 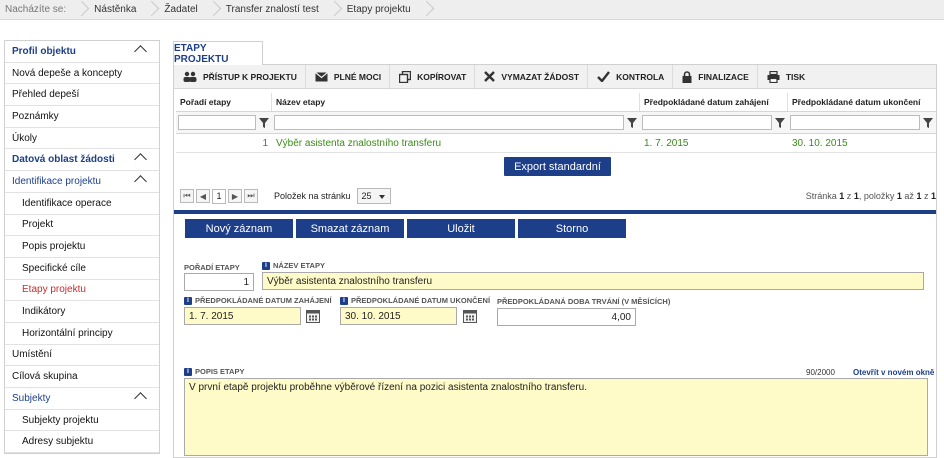 What do you see at coordinates (357, 76) in the screenshot?
I see `power-of-attorney-label: Plné moci` at bounding box center [357, 76].